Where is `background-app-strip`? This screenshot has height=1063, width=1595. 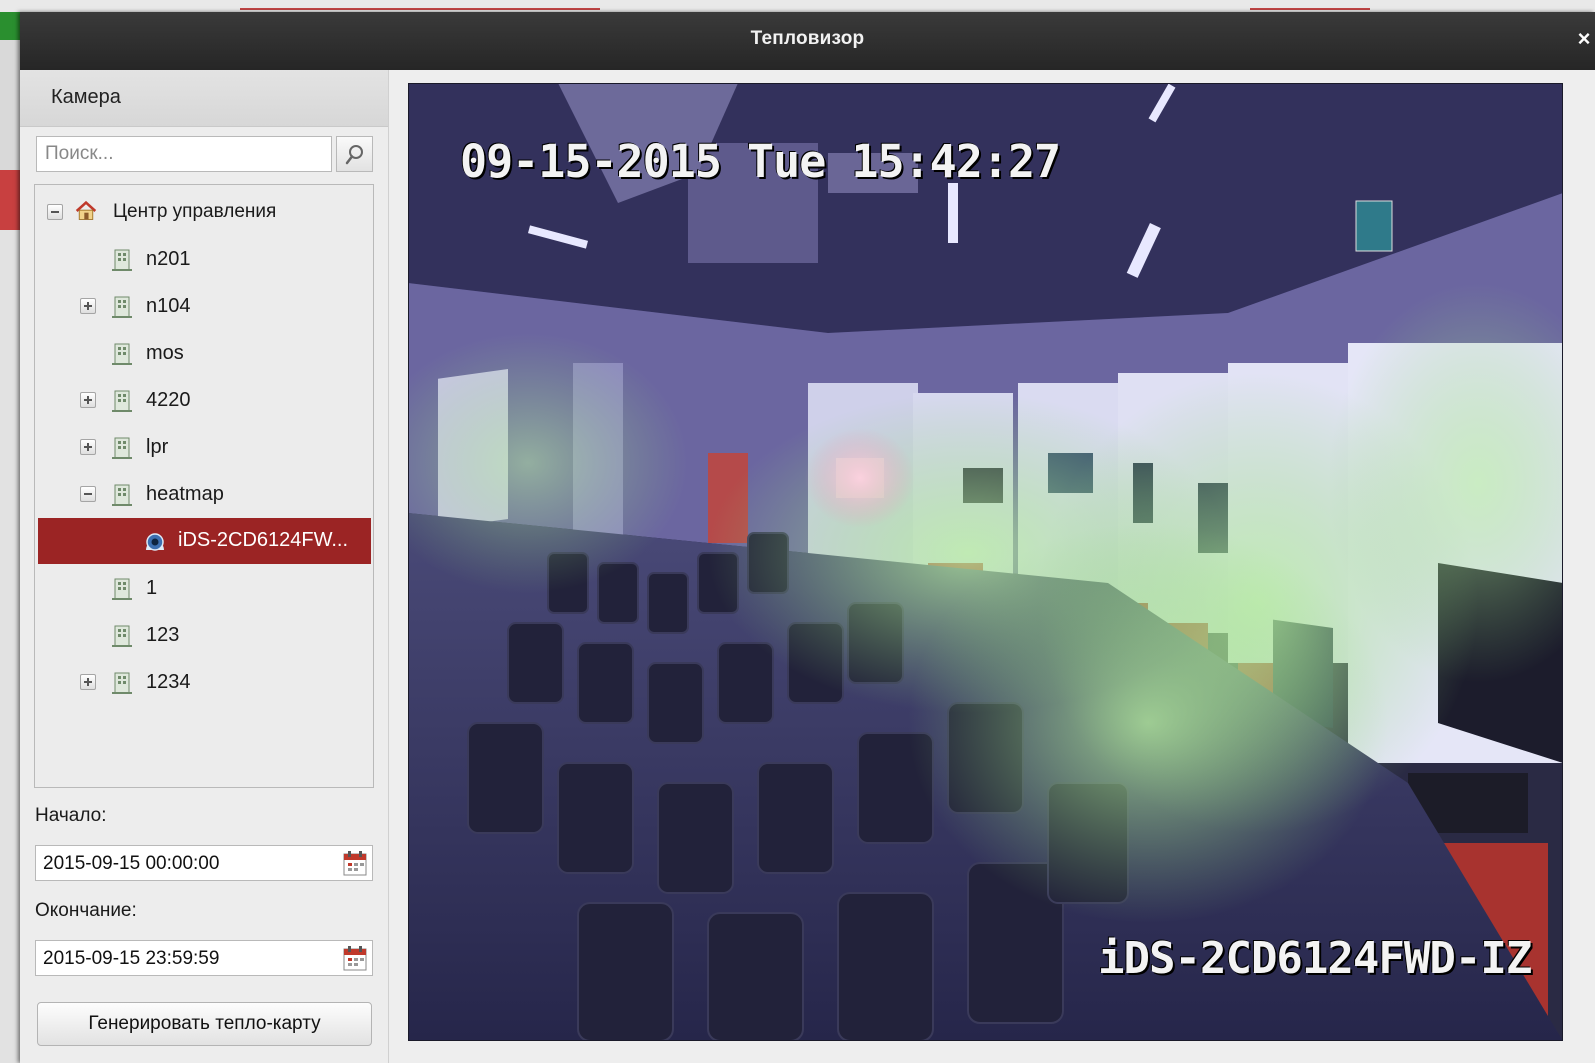 background-app-strip is located at coordinates (11, 531).